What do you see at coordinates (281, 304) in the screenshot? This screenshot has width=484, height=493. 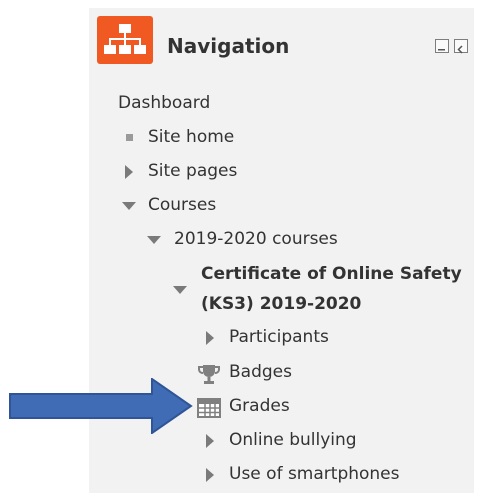 I see `course-title-line2: (KS3) 2019-2020` at bounding box center [281, 304].